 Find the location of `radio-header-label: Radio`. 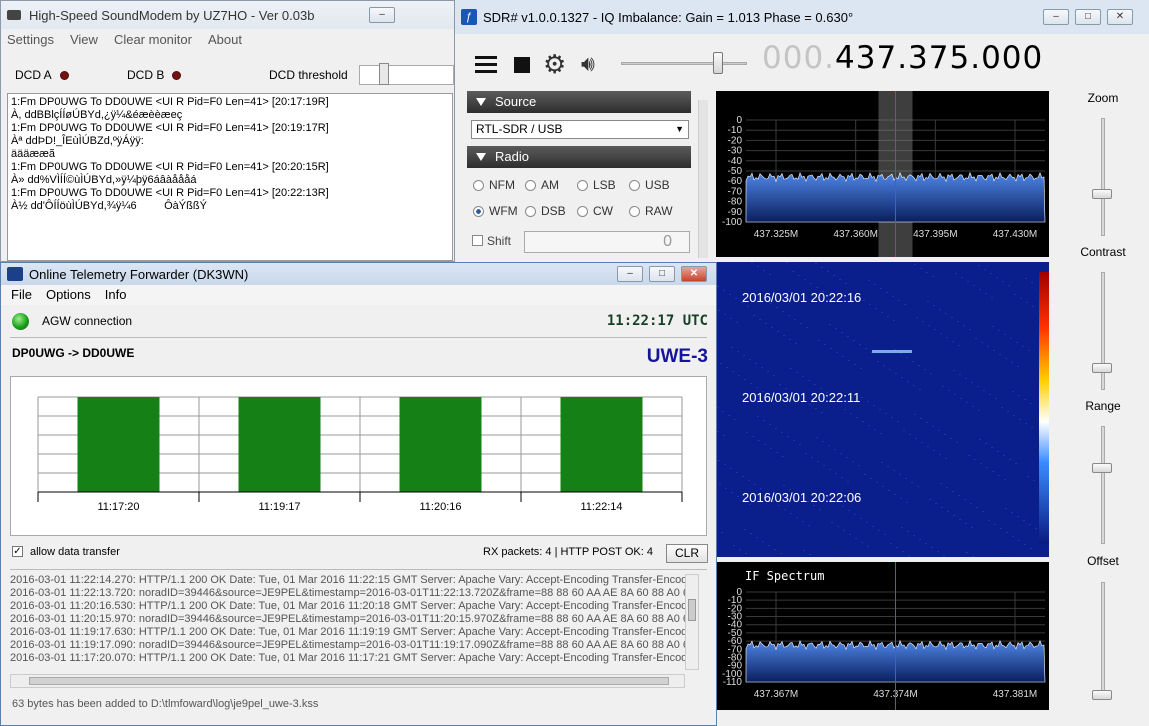

radio-header-label: Radio is located at coordinates (512, 156).